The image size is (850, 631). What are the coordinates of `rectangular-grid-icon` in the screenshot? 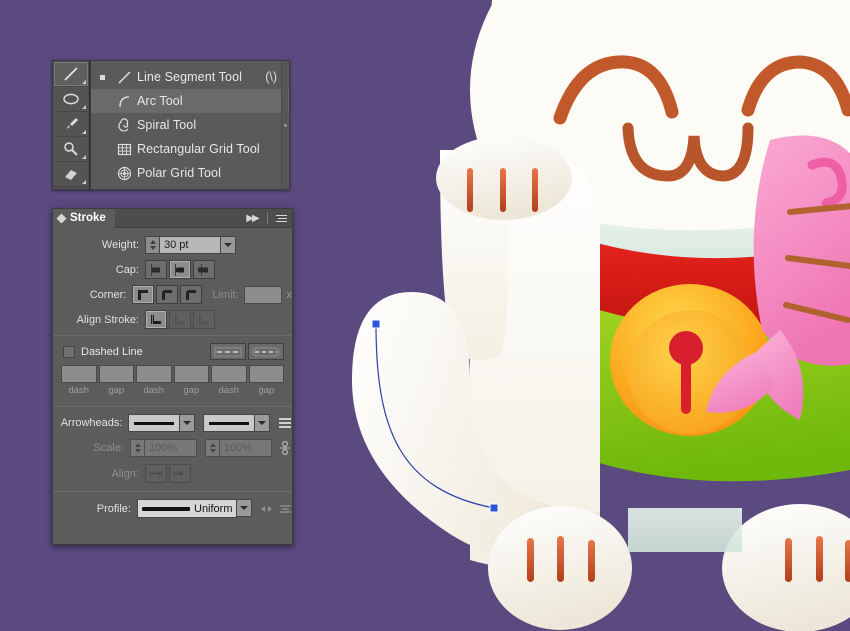 It's located at (124, 149).